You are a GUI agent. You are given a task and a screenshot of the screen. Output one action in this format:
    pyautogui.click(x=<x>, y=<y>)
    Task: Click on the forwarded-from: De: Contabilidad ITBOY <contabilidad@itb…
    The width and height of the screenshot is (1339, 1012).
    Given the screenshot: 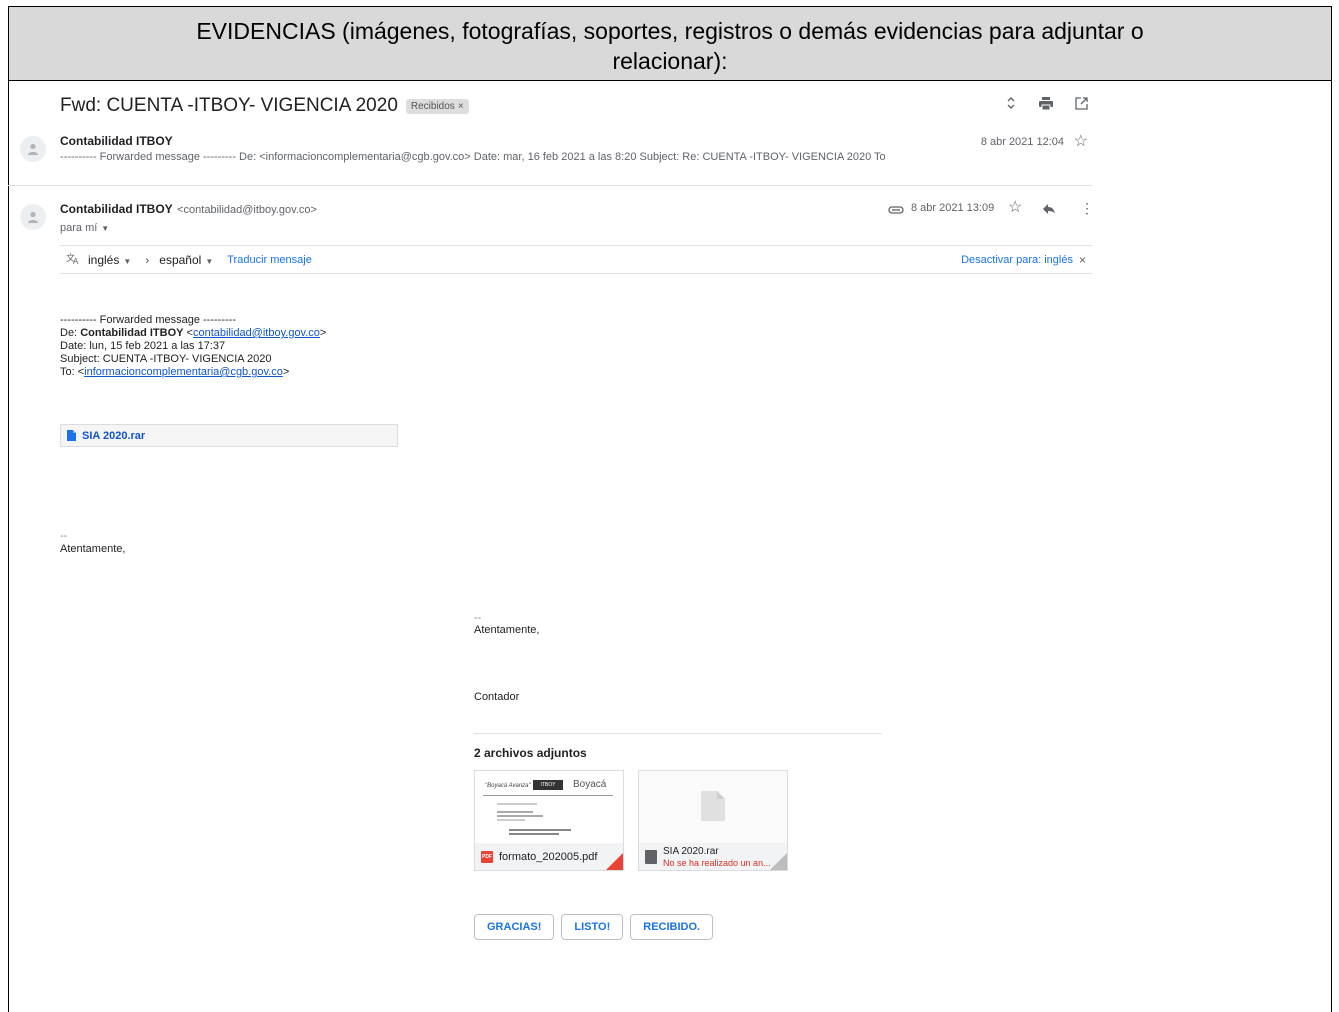 What is the action you would take?
    pyautogui.click(x=193, y=333)
    